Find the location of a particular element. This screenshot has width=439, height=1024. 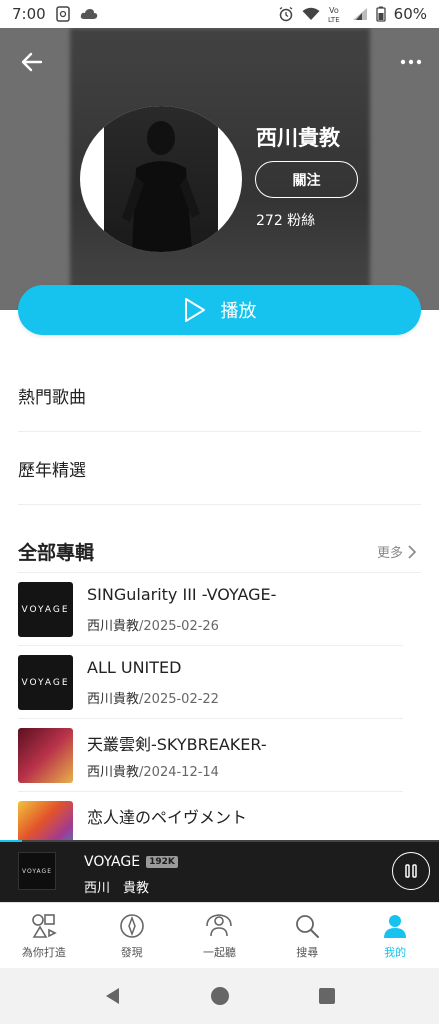

albums-more-link: 更多 is located at coordinates (397, 551).